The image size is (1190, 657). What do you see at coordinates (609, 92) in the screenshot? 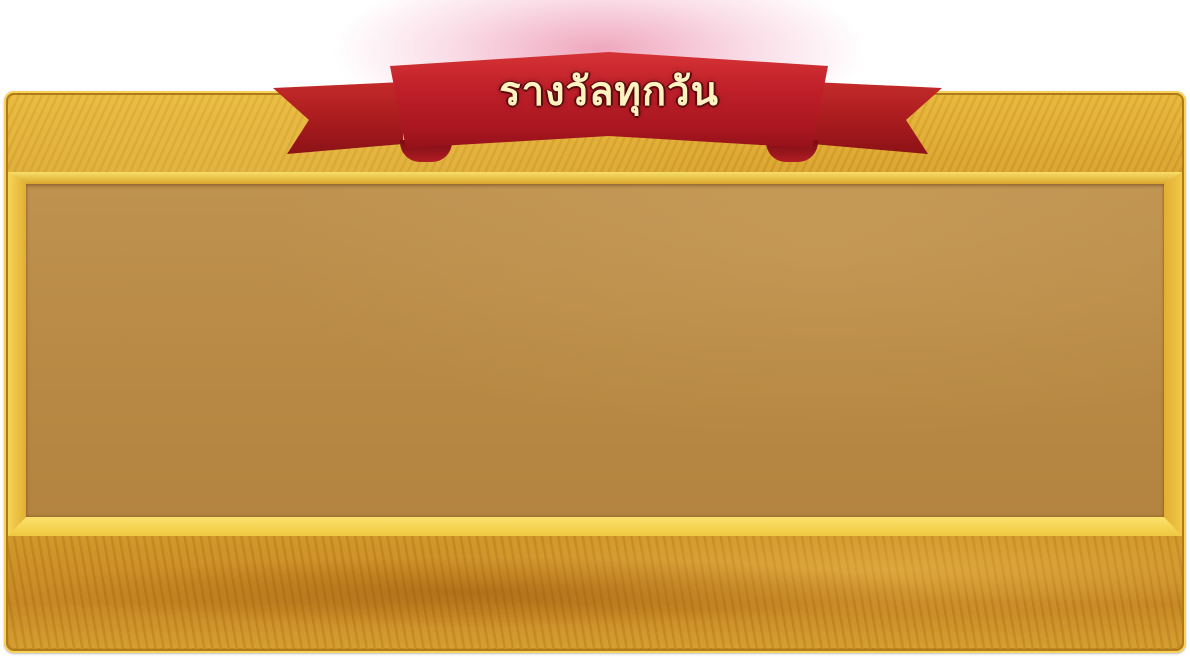
I see `window-title: รางวัลทุกวัน` at bounding box center [609, 92].